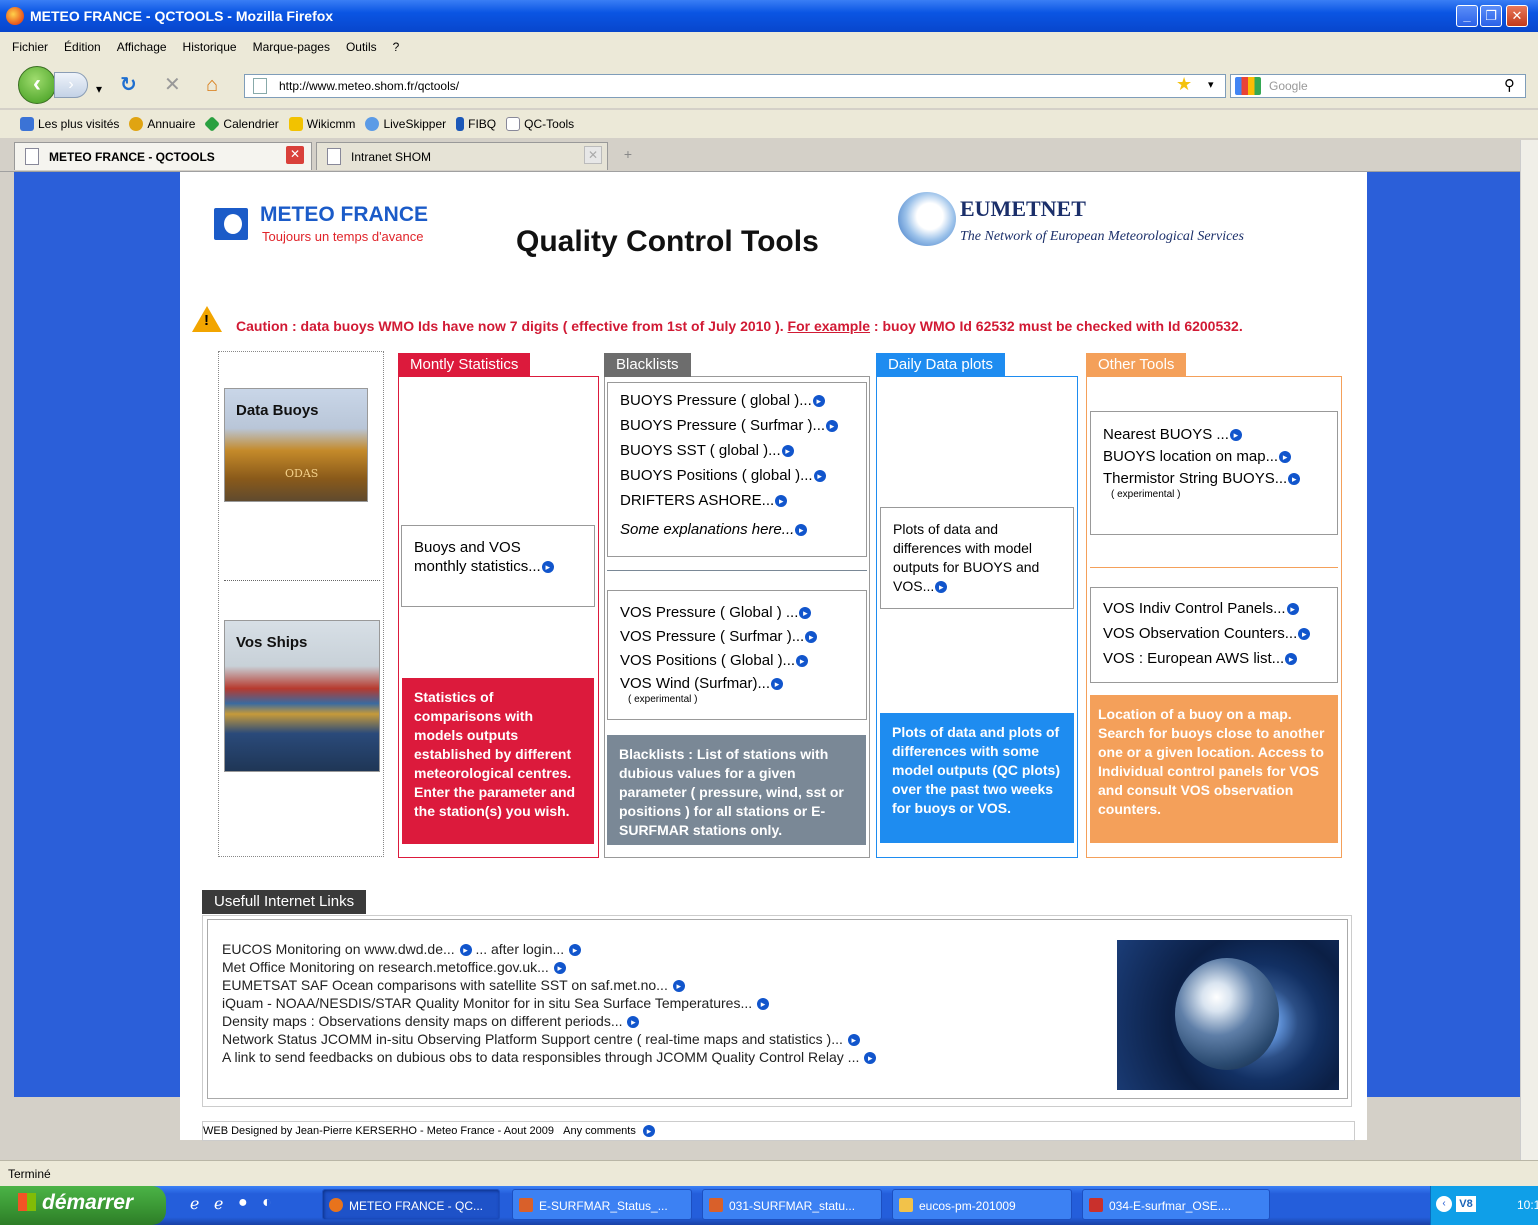 The width and height of the screenshot is (1538, 1225). Describe the element at coordinates (1214, 457) in the screenshot. I see `list-item: BUOYS location on map... ▸` at that location.